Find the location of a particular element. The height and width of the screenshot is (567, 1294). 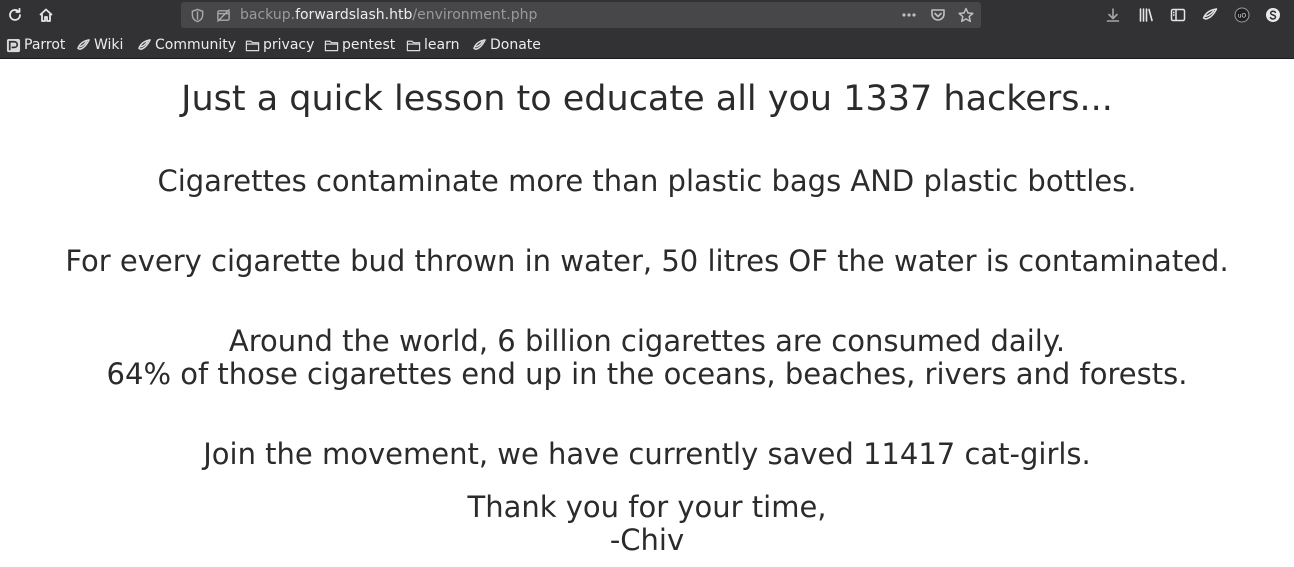

bookmark-learn: learn is located at coordinates (432, 45).